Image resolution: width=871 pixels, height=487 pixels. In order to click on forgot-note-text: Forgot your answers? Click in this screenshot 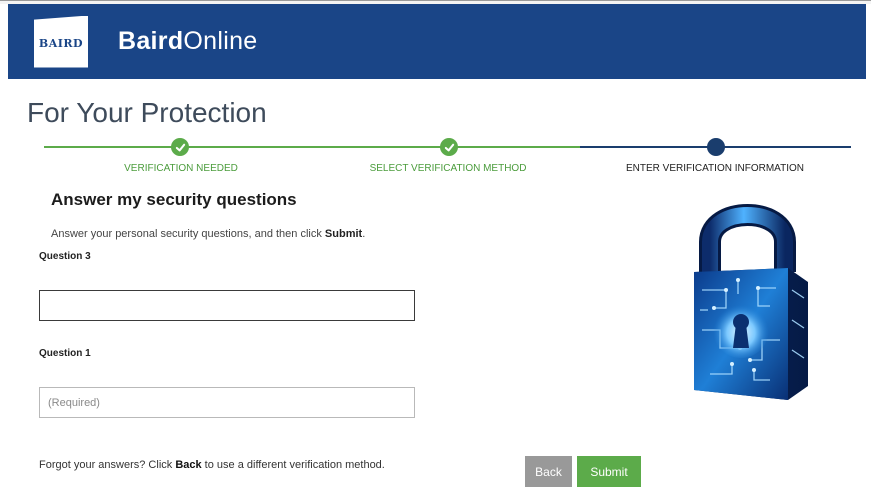, I will do `click(107, 465)`.